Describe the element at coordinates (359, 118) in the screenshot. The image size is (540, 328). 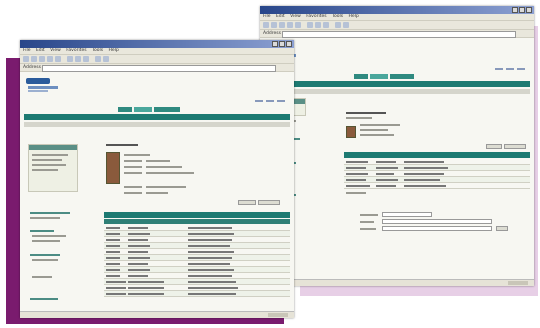
I see `record-subtitle` at that location.